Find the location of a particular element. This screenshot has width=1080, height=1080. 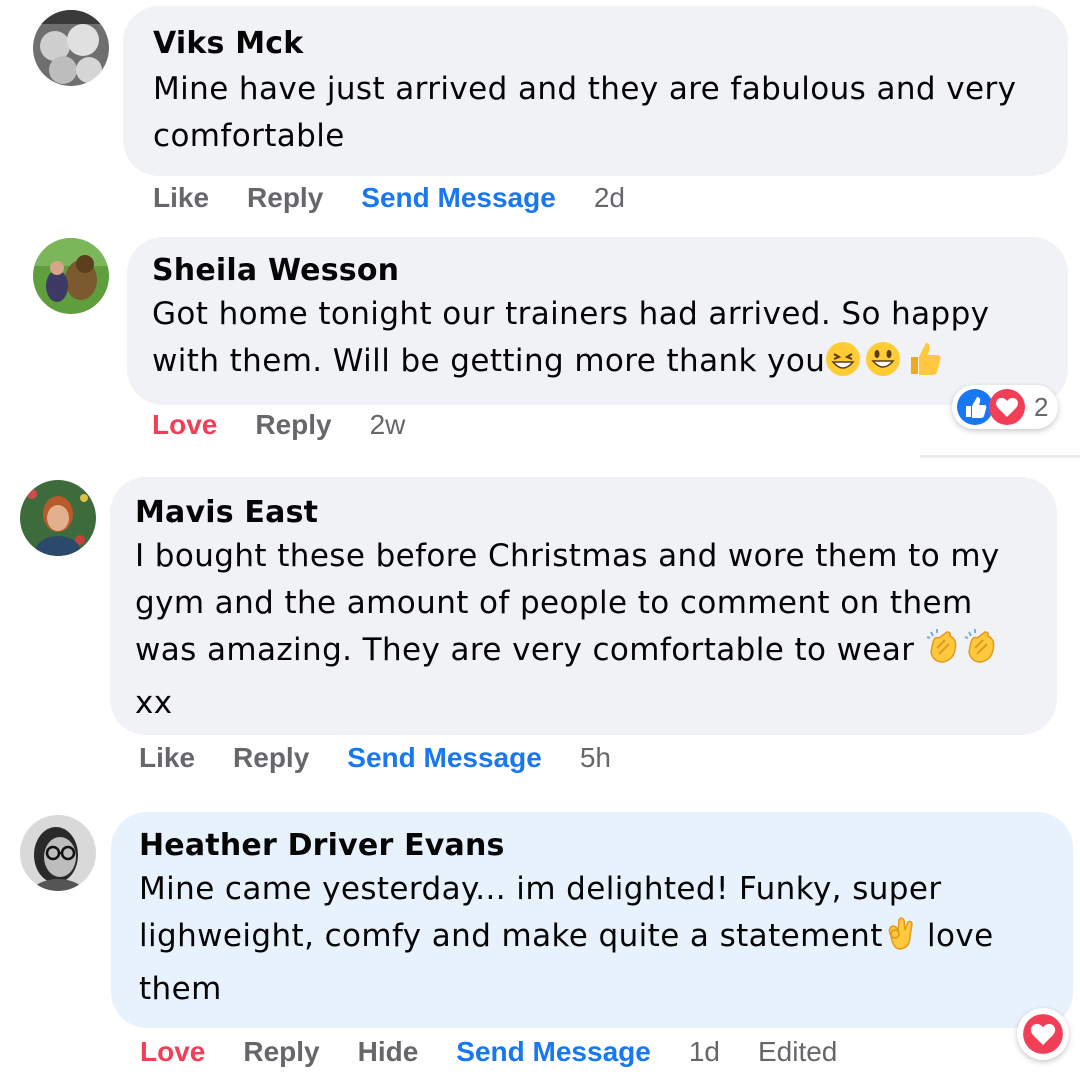

divider is located at coordinates (1000, 456).